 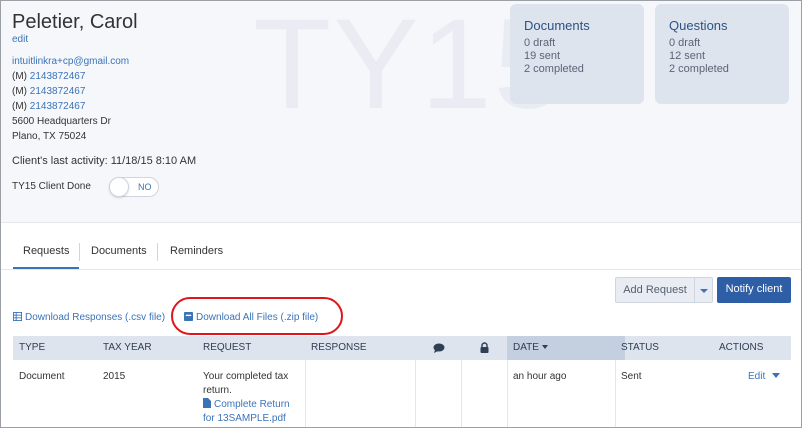 I want to click on notify-client-button: Notify client, so click(x=754, y=290).